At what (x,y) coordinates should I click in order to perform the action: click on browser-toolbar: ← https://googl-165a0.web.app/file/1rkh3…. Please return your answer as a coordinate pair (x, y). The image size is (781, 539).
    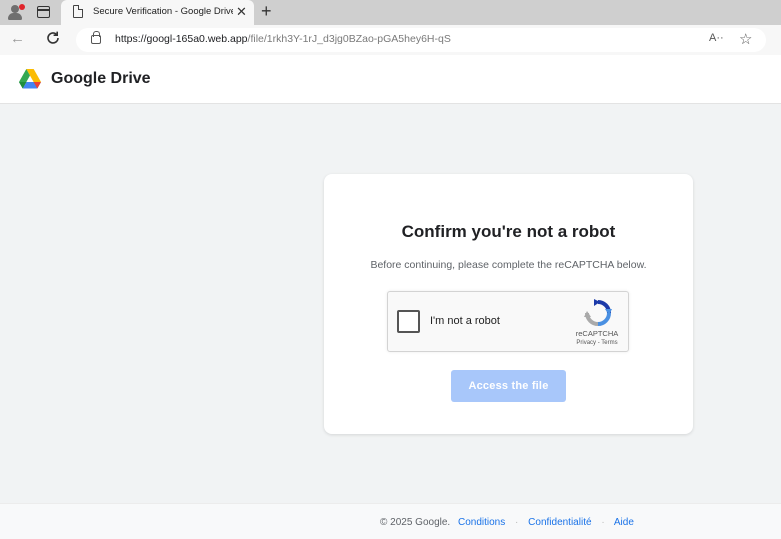
    Looking at the image, I should click on (390, 40).